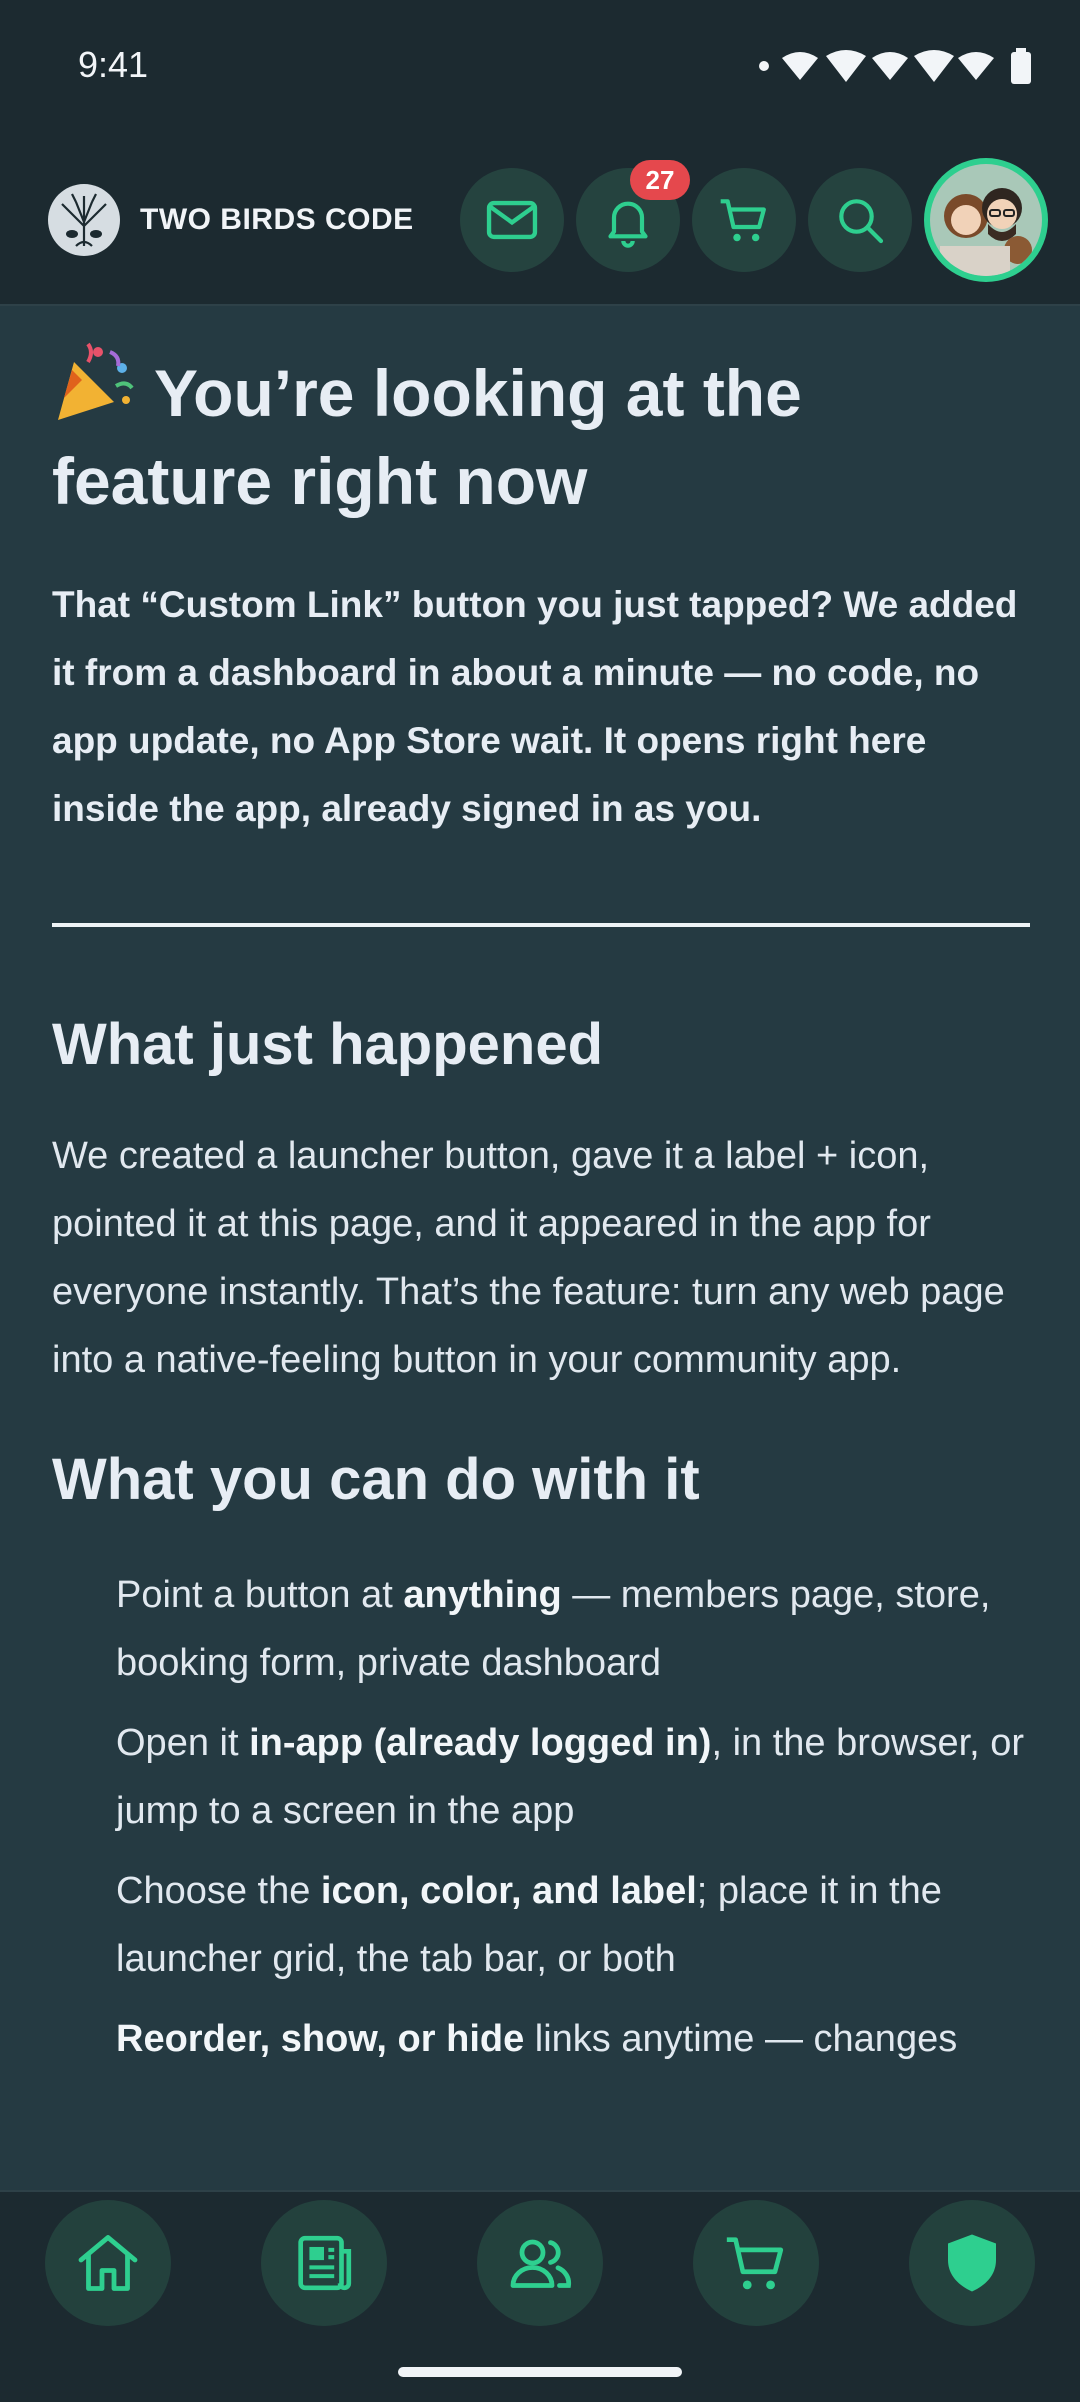 Image resolution: width=1080 pixels, height=2402 pixels. I want to click on news-icon, so click(325, 2263).